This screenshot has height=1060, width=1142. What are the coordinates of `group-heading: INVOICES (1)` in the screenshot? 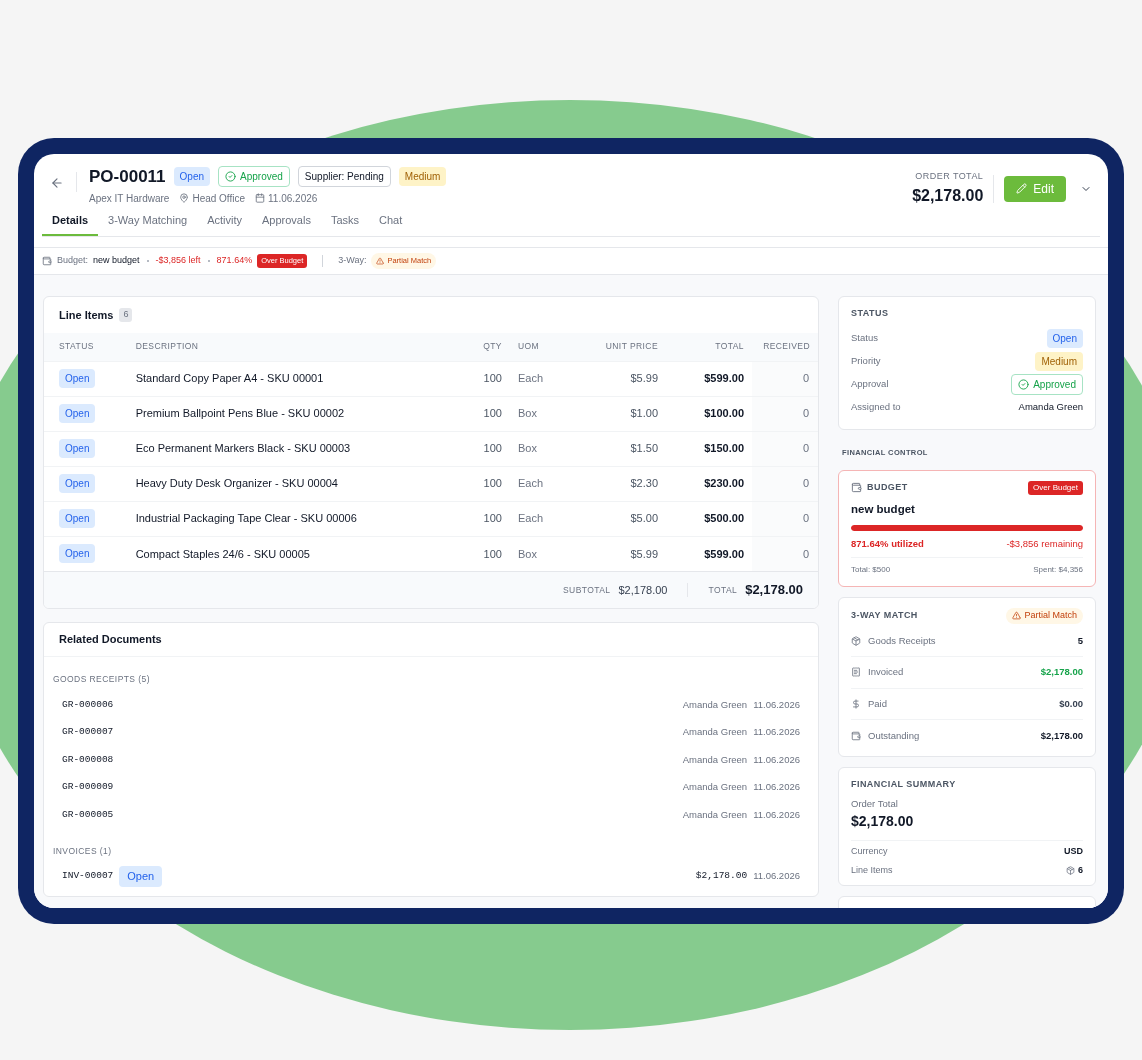 It's located at (82, 850).